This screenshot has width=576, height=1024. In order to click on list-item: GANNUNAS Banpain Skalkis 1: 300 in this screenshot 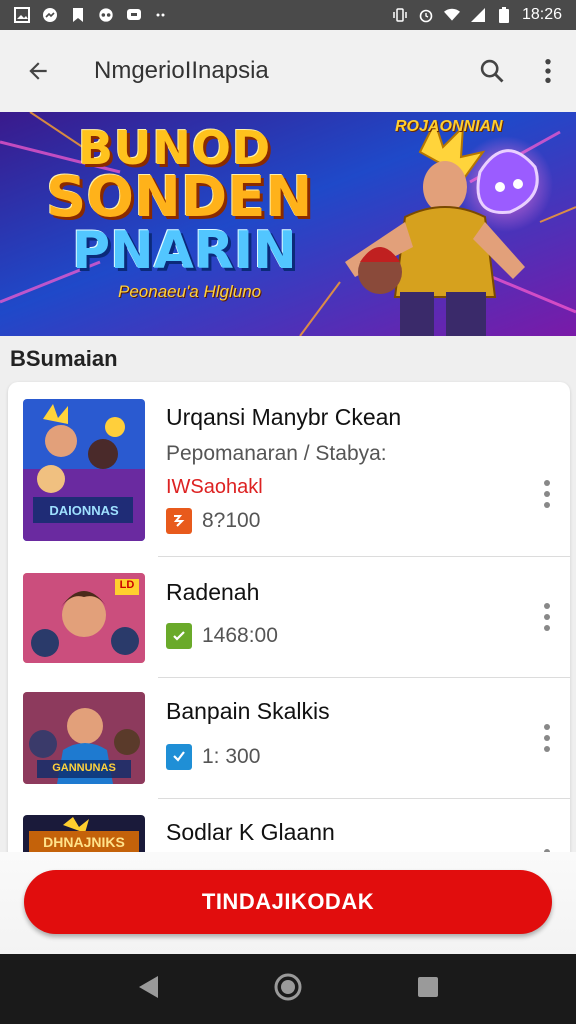, I will do `click(289, 738)`.